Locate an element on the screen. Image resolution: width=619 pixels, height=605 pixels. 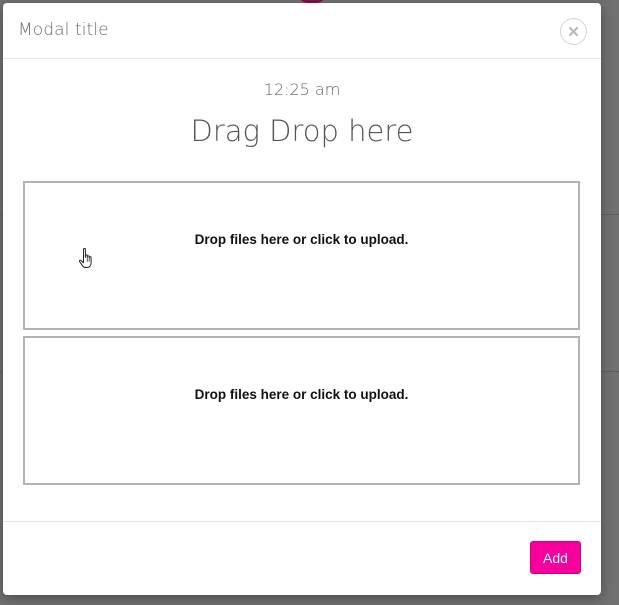
current-time: 12:25 am is located at coordinates (302, 89).